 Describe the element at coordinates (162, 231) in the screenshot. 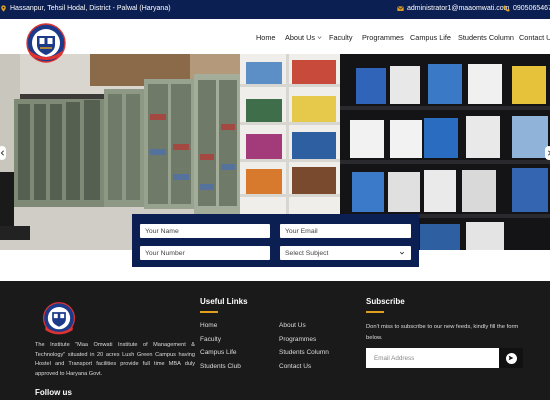

I see `name-placeholder: Your Name` at that location.